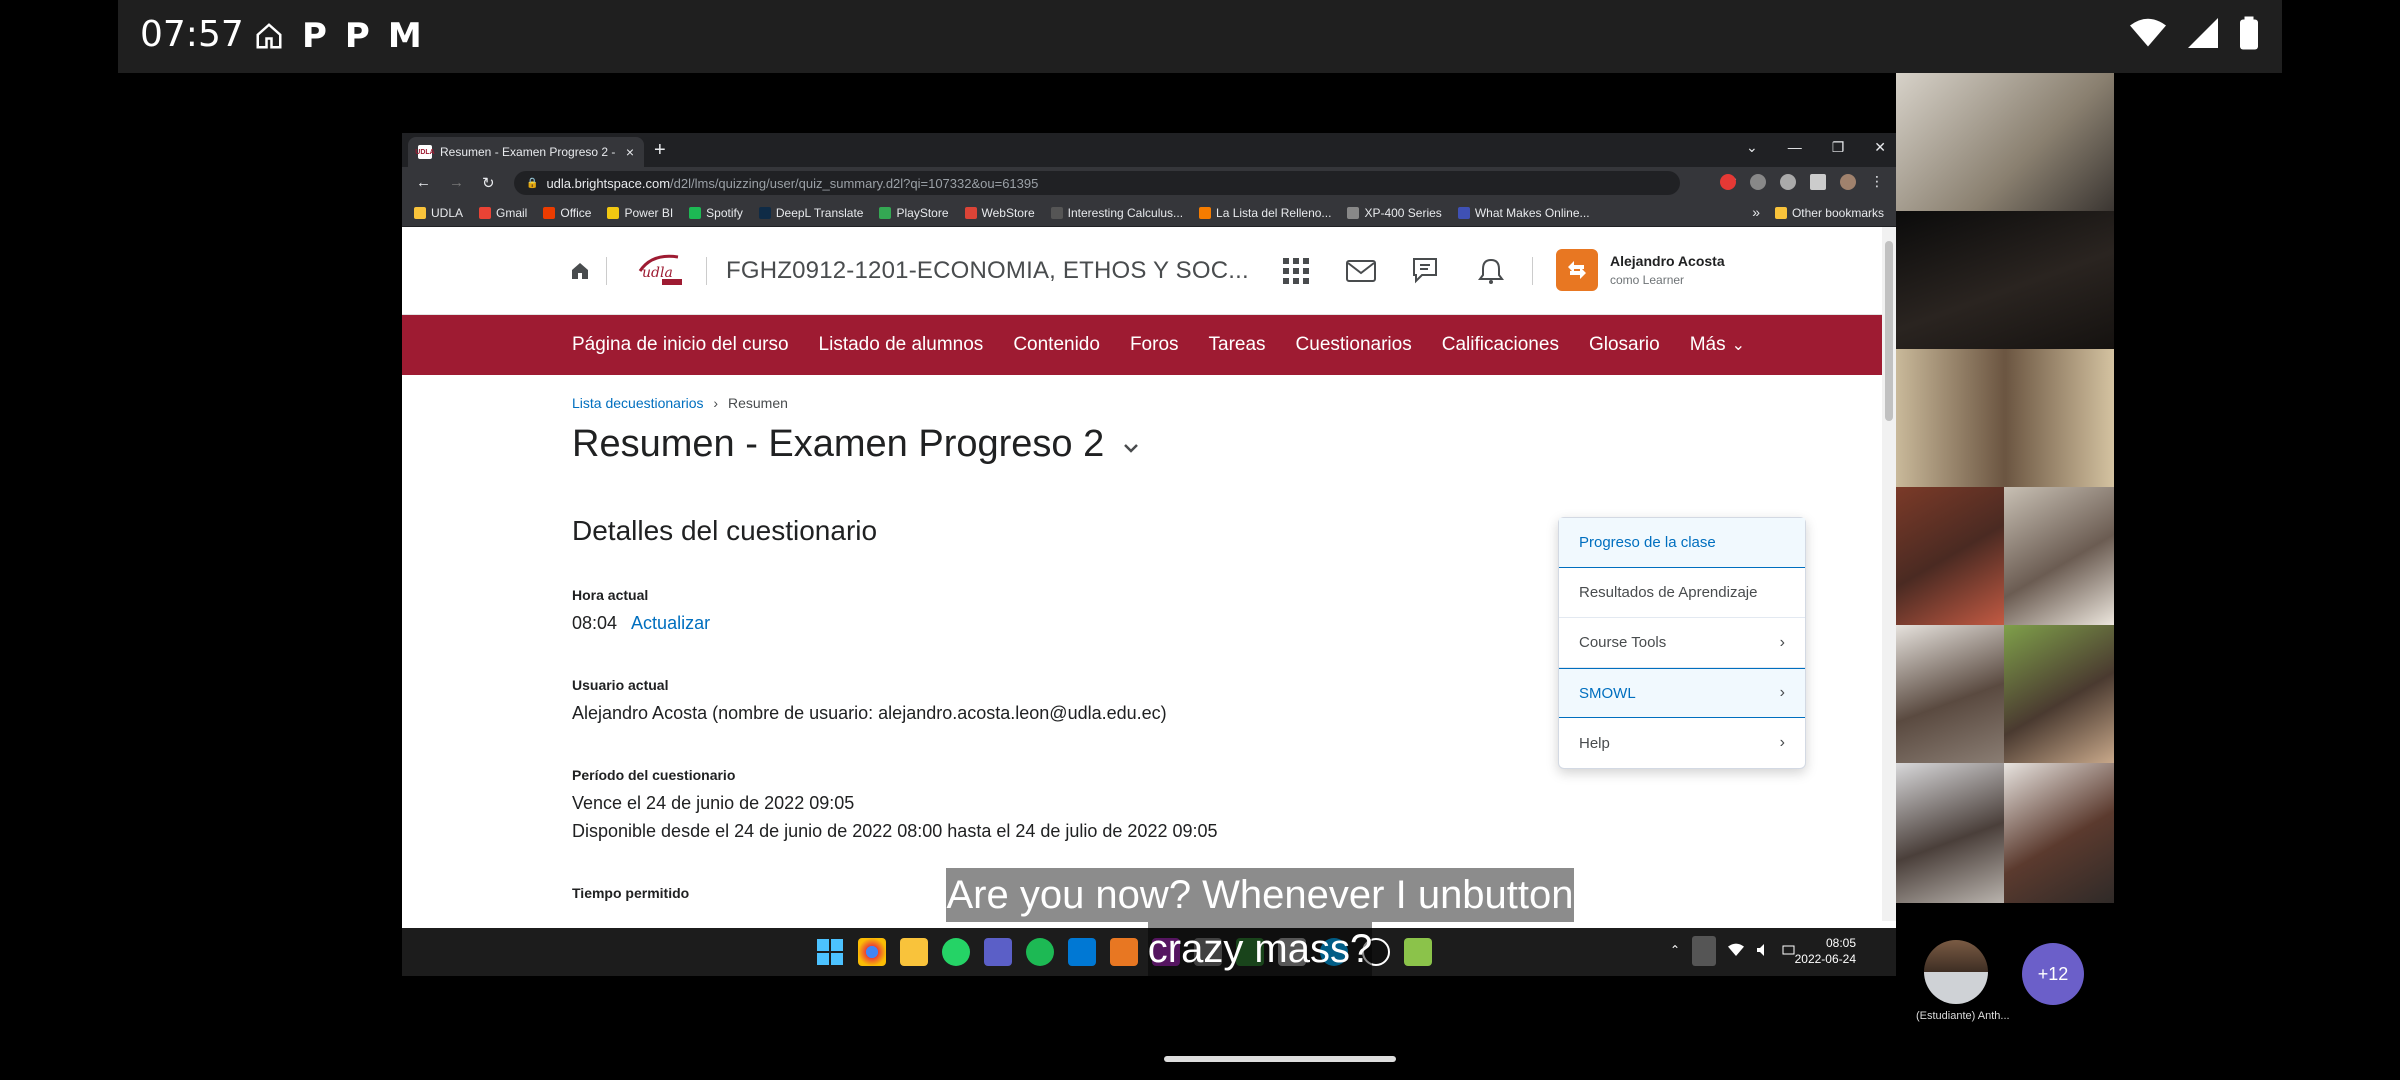  I want to click on bookmark-item: Office, so click(567, 213).